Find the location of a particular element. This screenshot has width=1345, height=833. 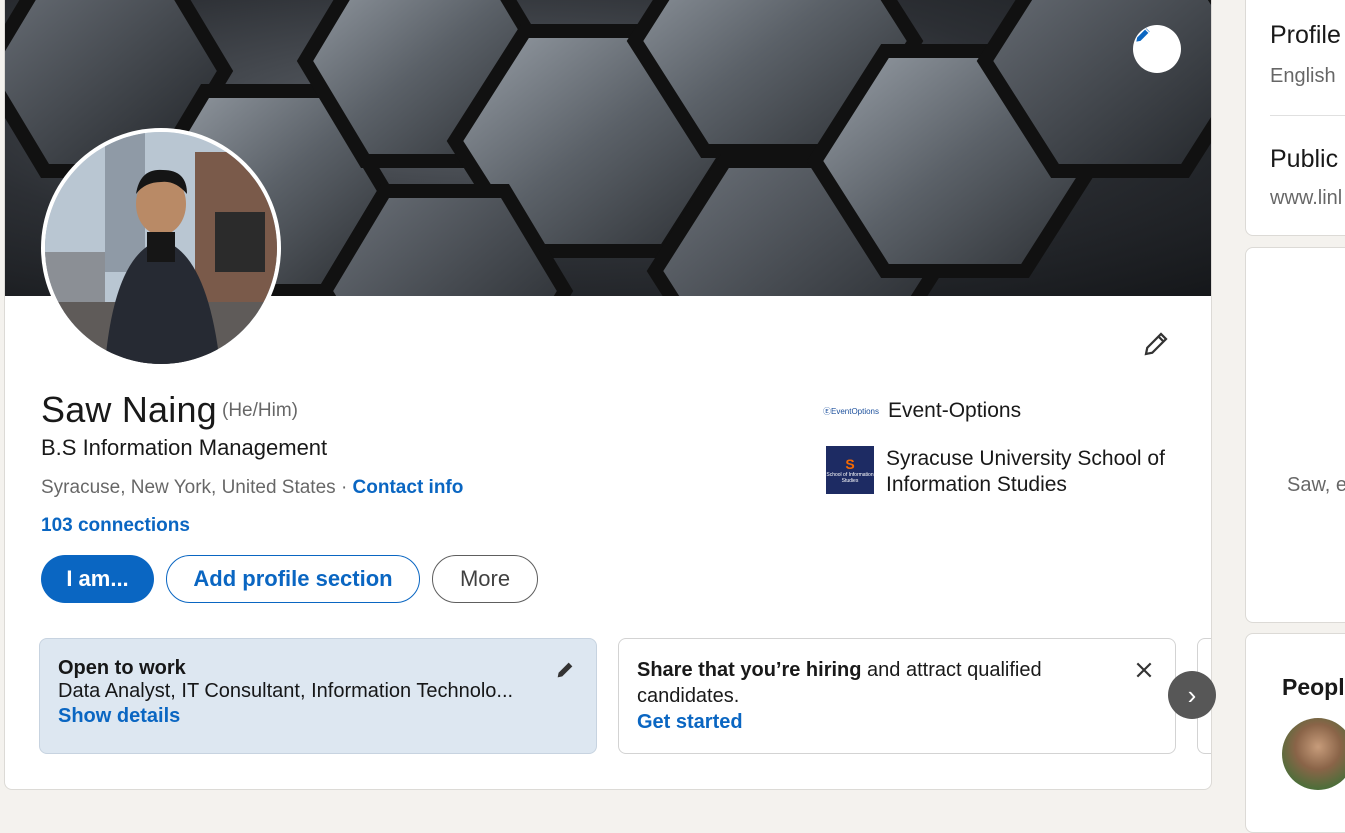

profile-photo-image is located at coordinates (161, 248).